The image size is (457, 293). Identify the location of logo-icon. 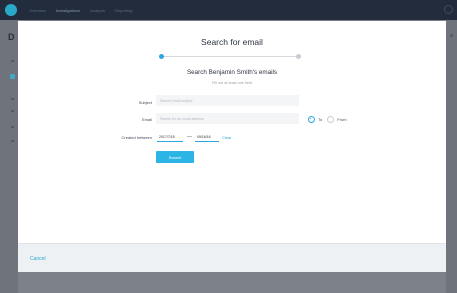
(11, 10).